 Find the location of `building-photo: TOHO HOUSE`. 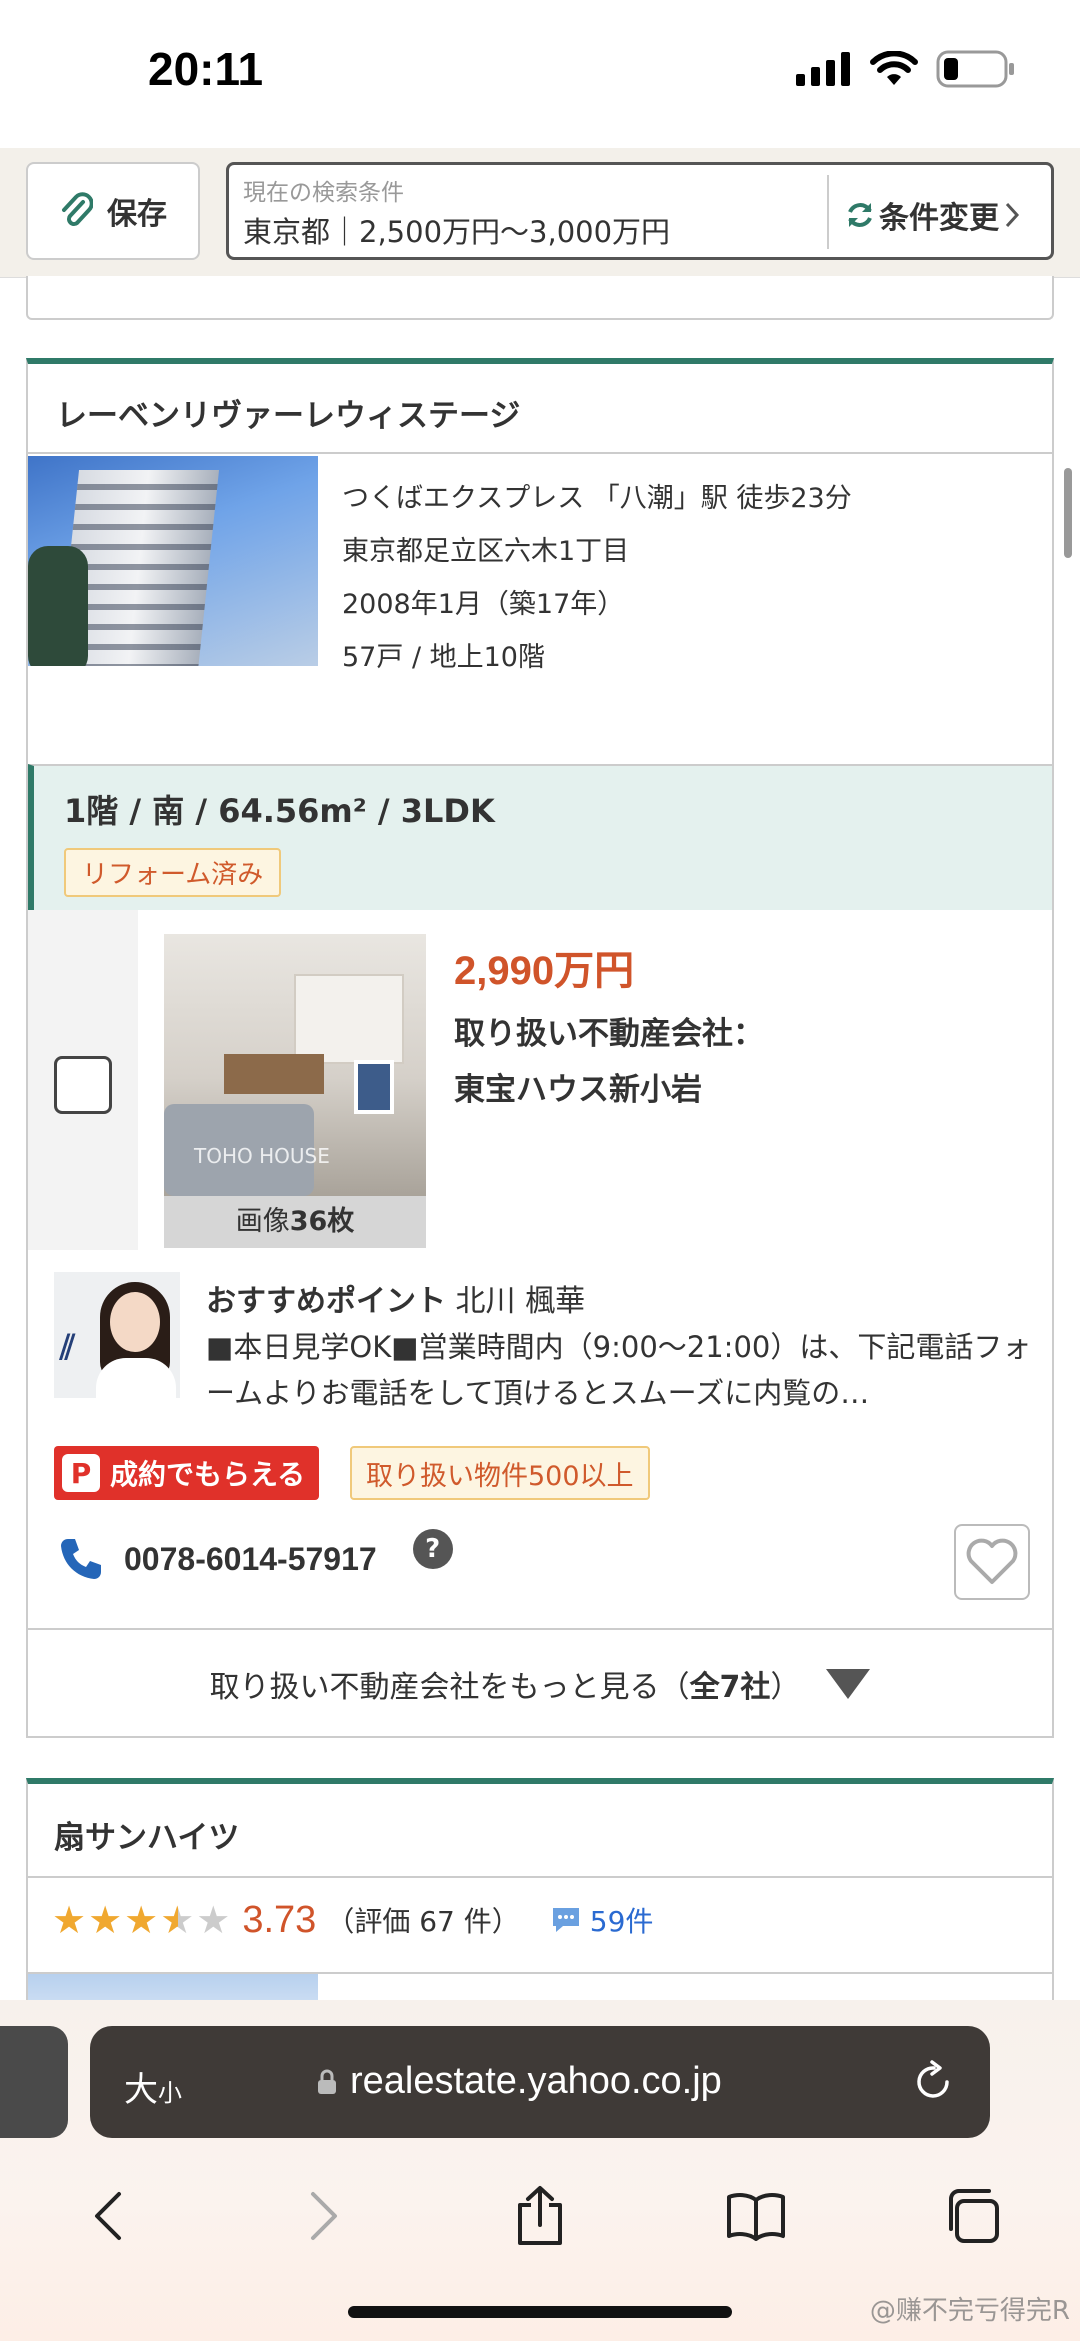

building-photo: TOHO HOUSE is located at coordinates (173, 561).